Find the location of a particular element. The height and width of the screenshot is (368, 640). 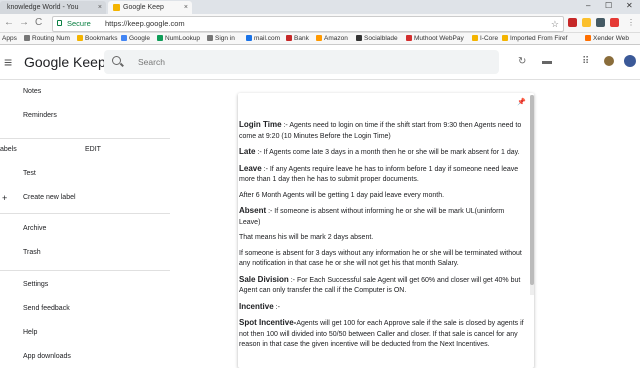

search-icon is located at coordinates (116, 60).